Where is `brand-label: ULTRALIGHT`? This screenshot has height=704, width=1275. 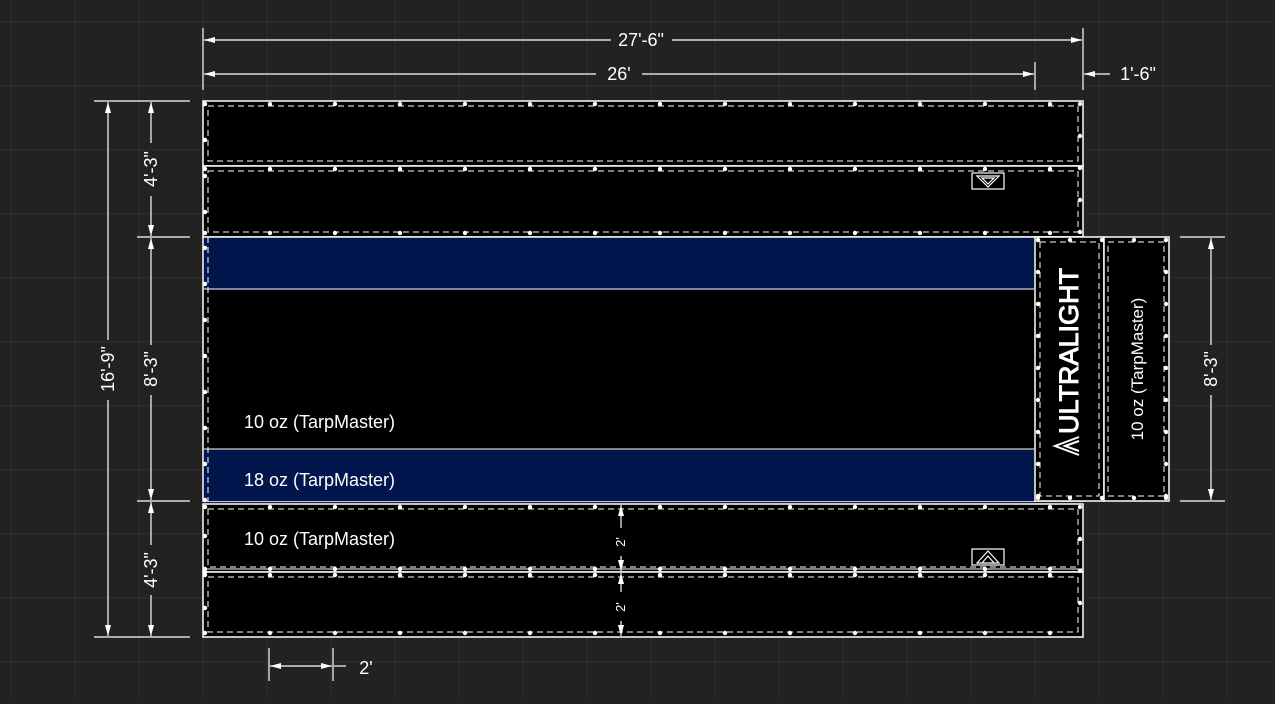 brand-label: ULTRALIGHT is located at coordinates (1069, 351).